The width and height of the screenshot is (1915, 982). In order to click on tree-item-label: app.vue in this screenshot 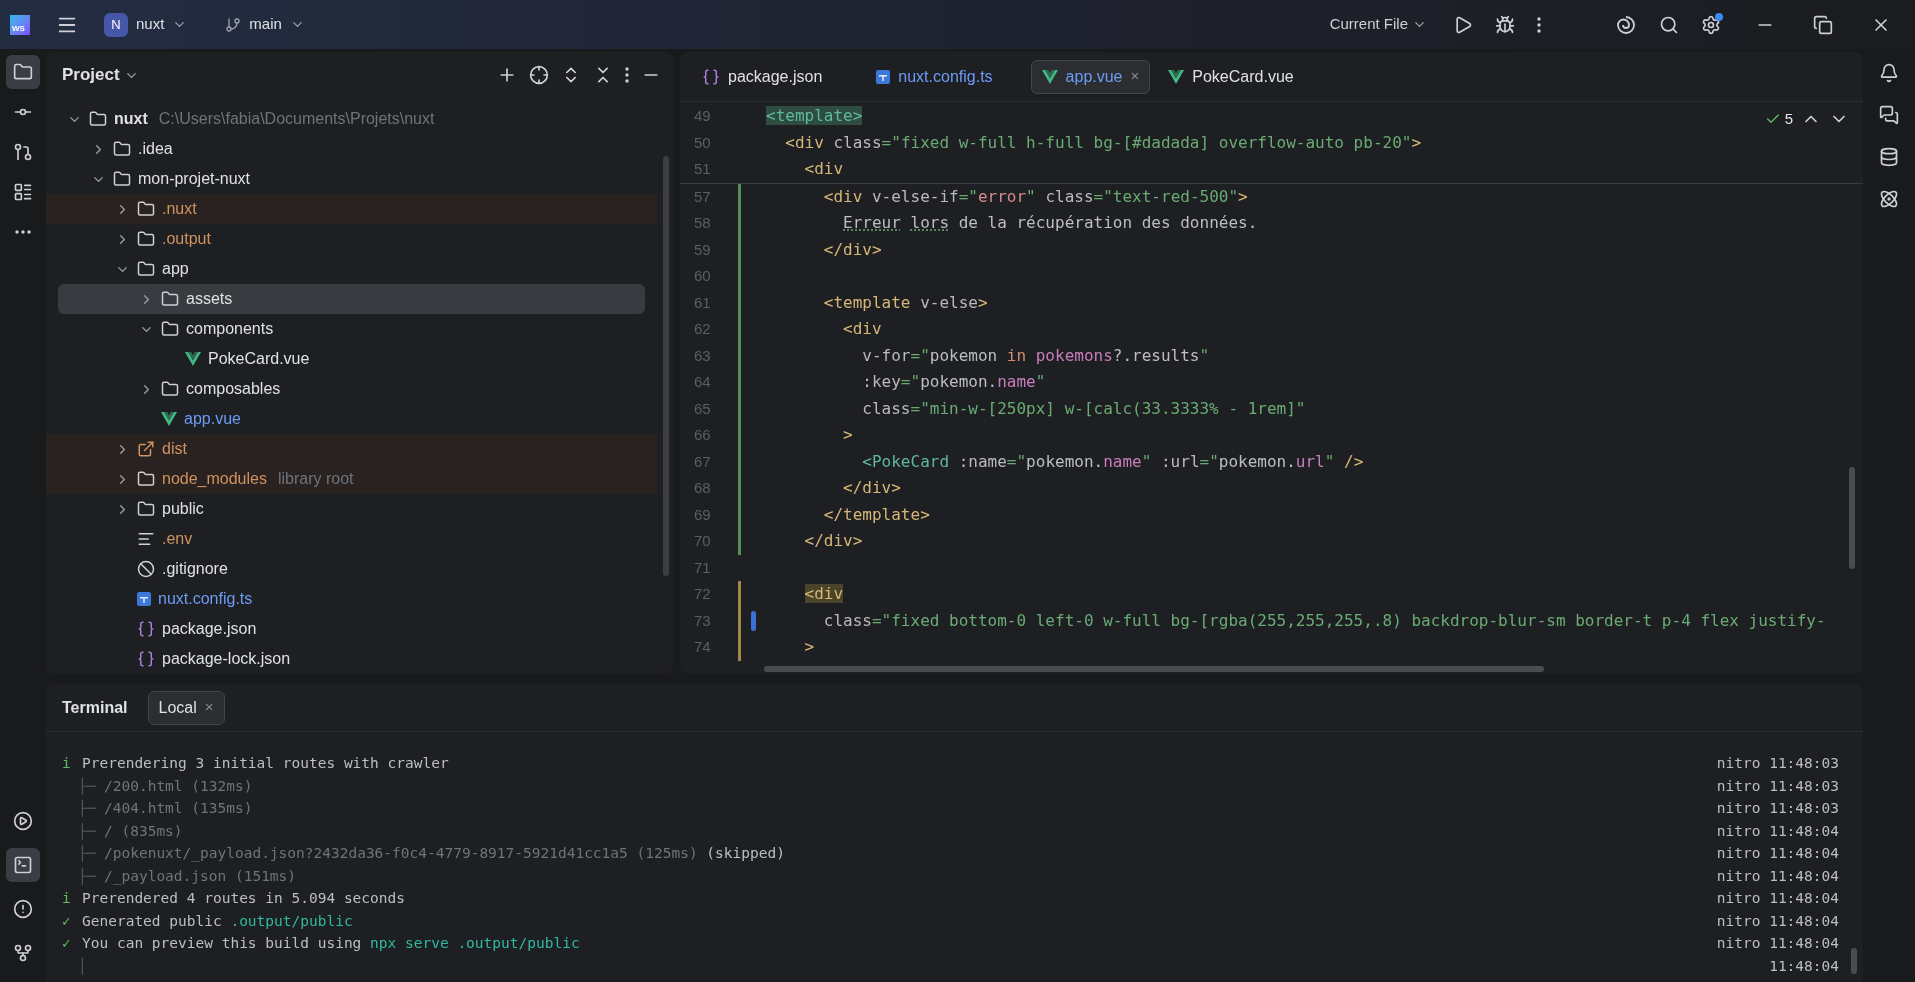, I will do `click(212, 419)`.